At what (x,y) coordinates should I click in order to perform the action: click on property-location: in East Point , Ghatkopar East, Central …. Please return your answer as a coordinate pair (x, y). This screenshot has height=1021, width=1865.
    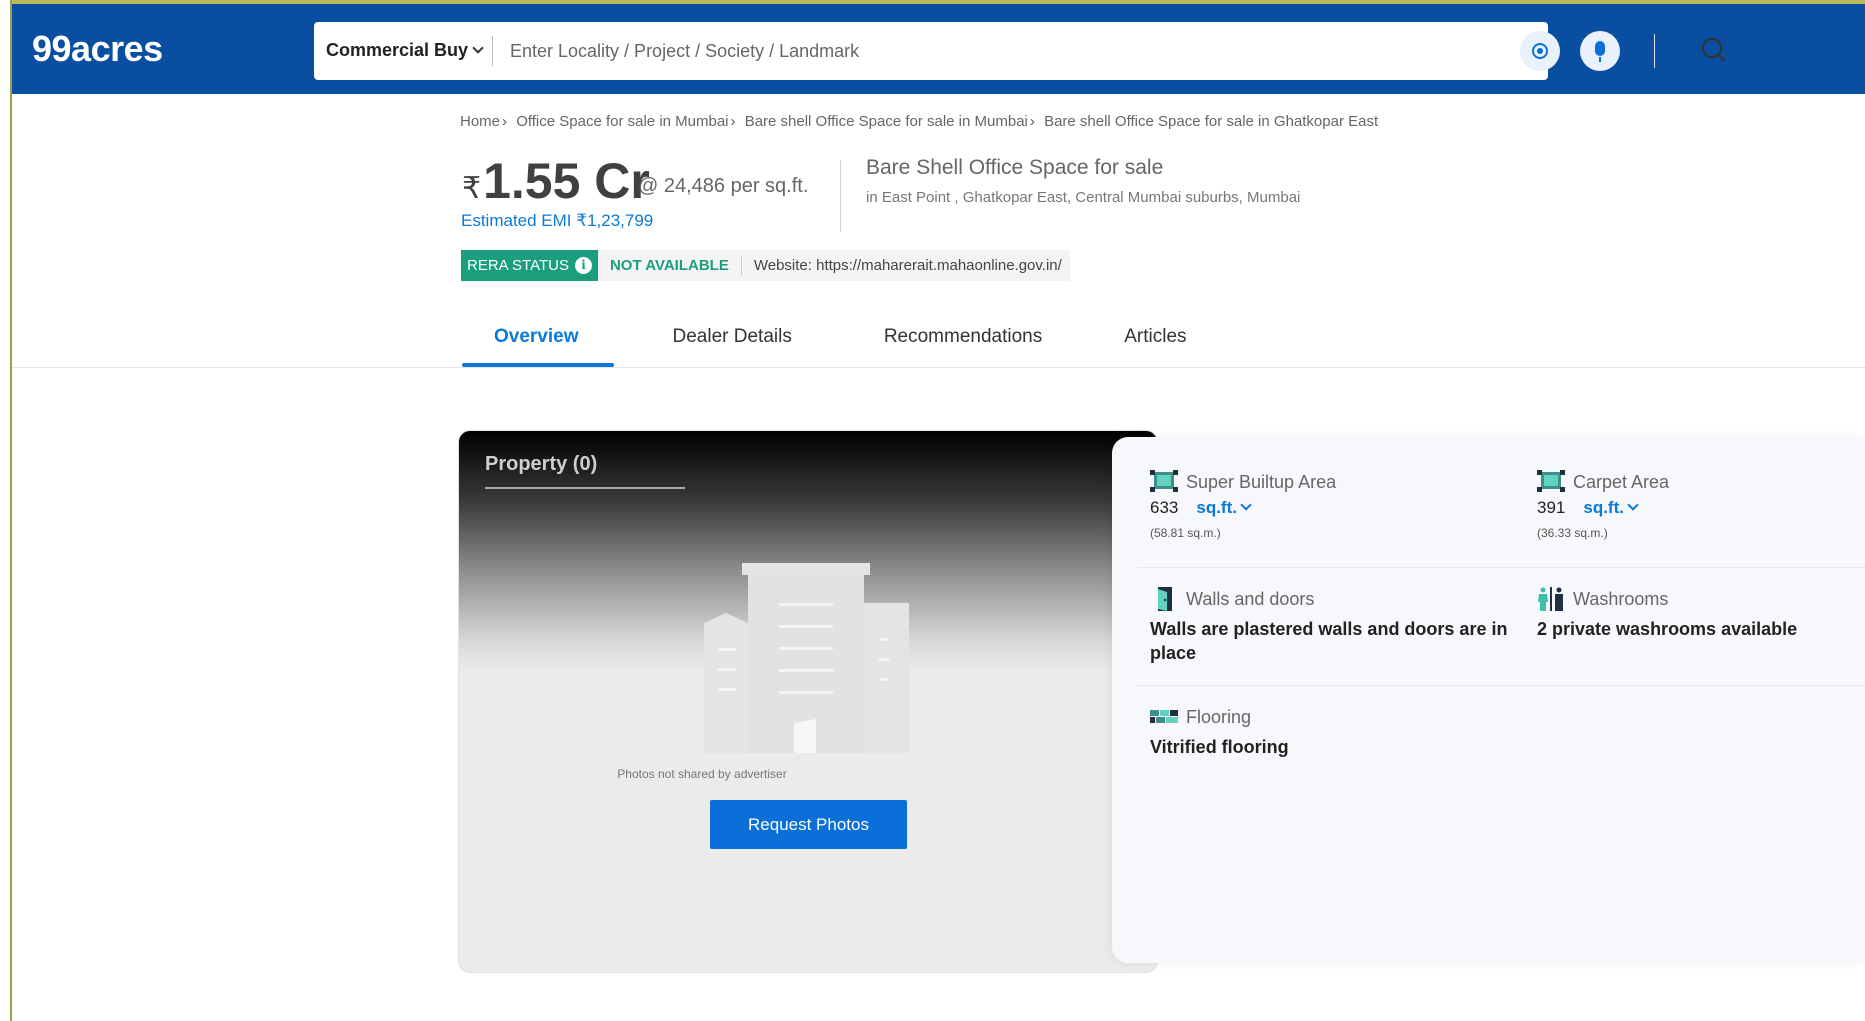
    Looking at the image, I should click on (1083, 197).